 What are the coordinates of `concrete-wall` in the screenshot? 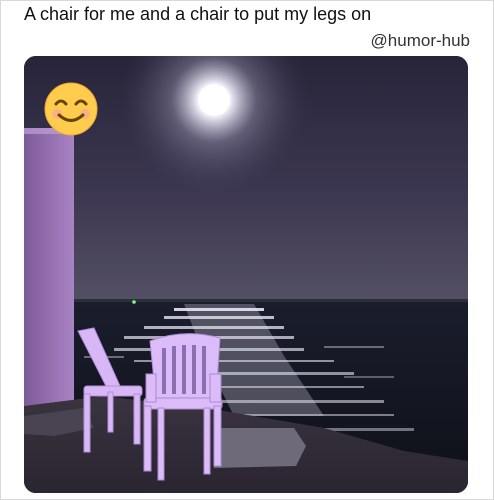 It's located at (49, 273).